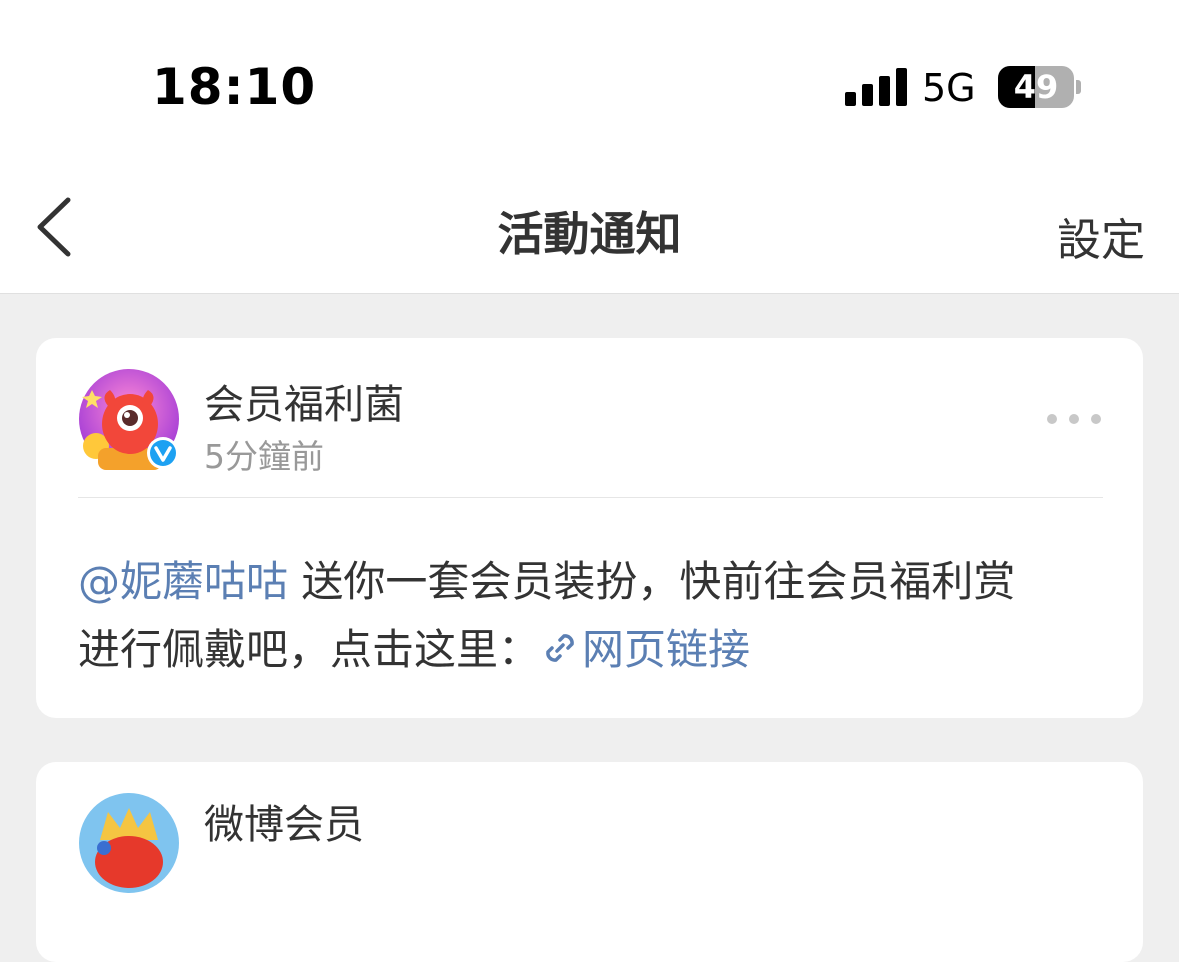 The image size is (1179, 962). What do you see at coordinates (949, 88) in the screenshot?
I see `network-type: 5G` at bounding box center [949, 88].